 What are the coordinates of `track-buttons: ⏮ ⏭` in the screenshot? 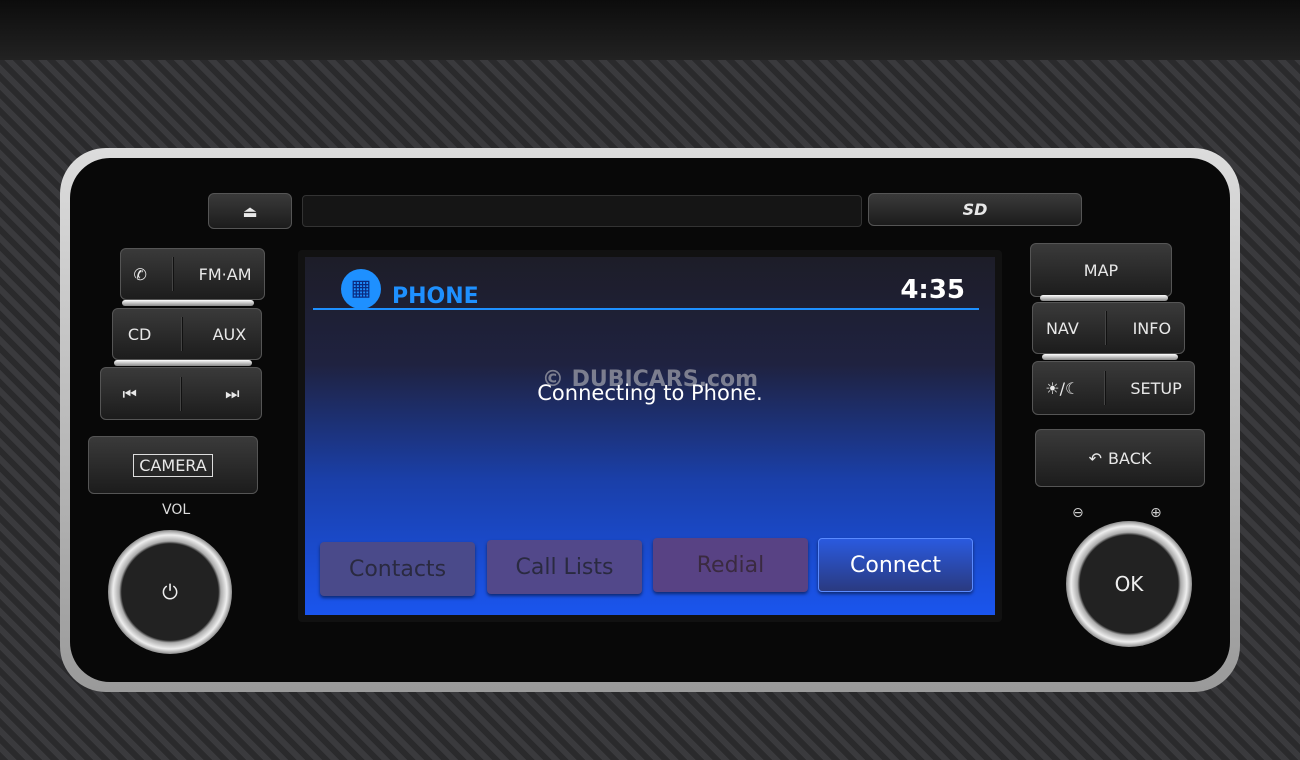 It's located at (181, 393).